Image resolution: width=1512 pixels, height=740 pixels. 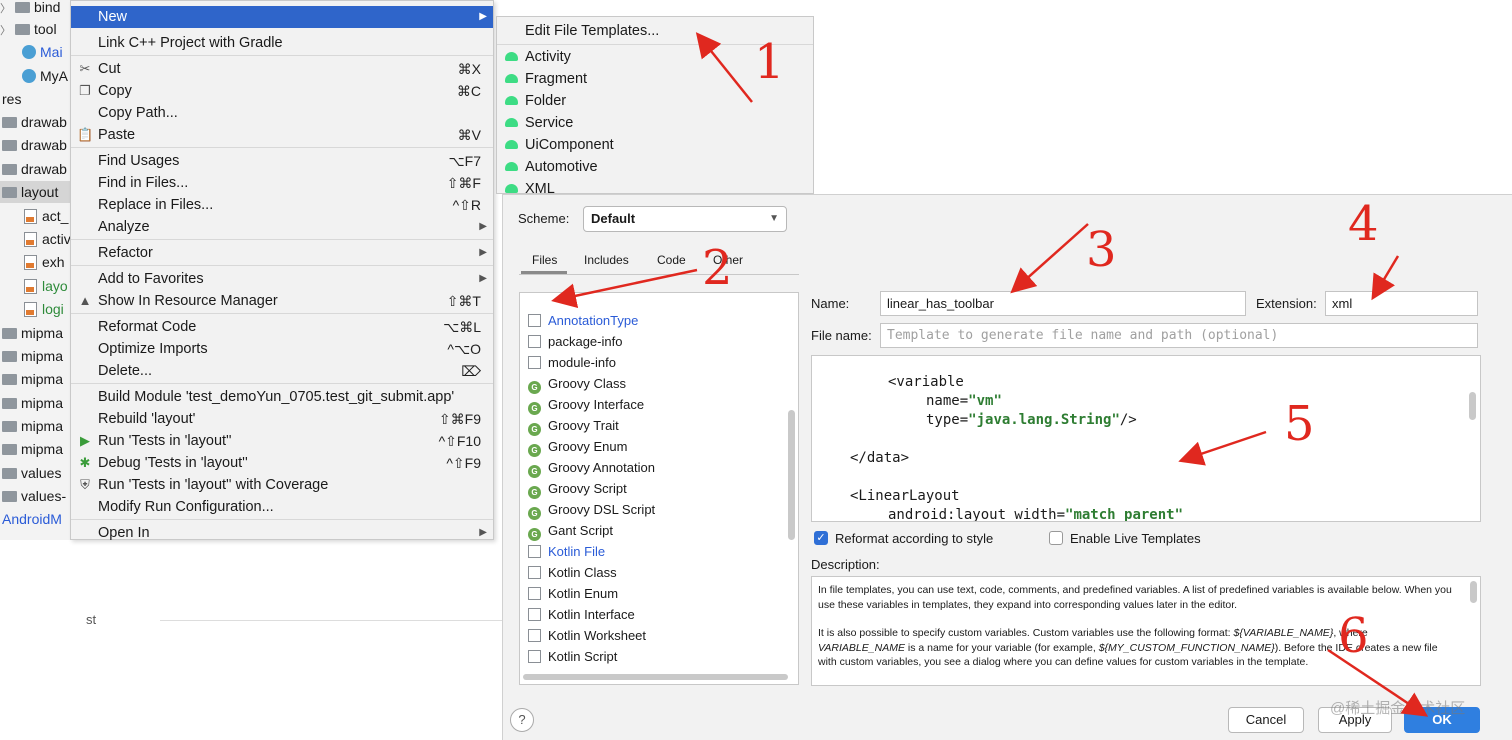 I want to click on annotation-number-6: 6, so click(x=1353, y=636).